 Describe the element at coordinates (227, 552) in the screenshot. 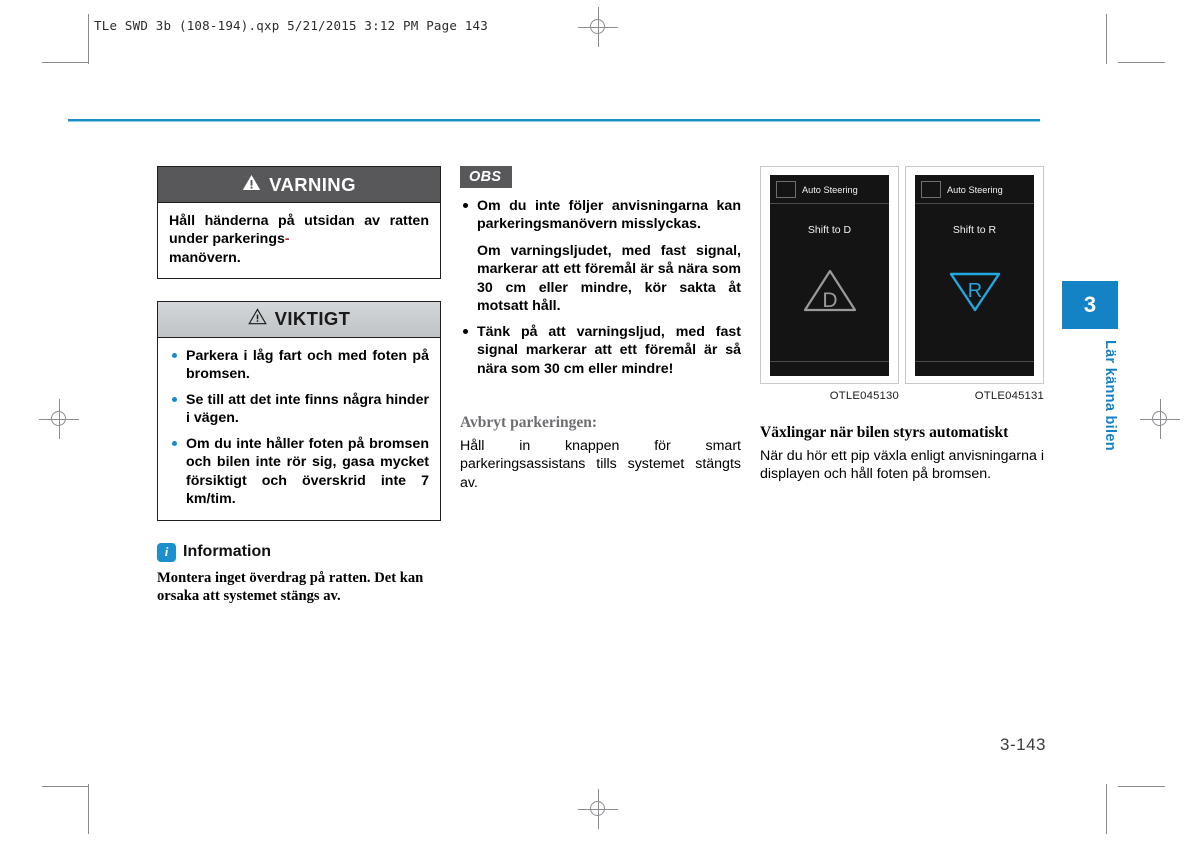

I see `information-title: Information` at that location.